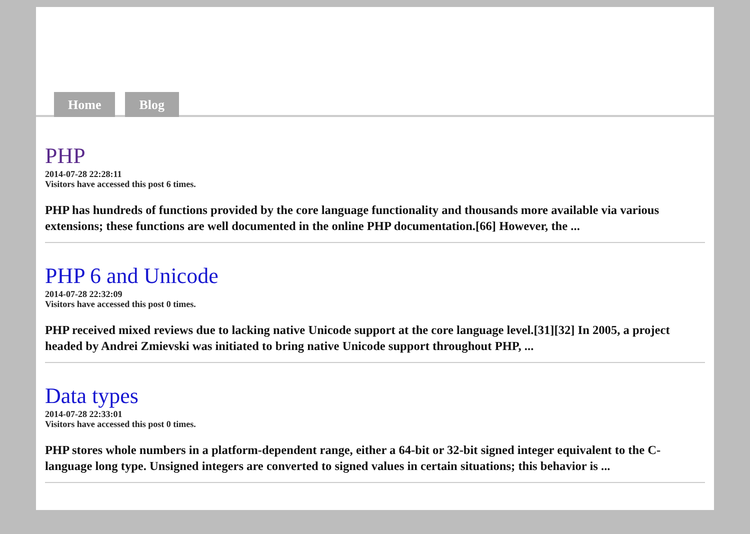 The image size is (750, 534). What do you see at coordinates (84, 294) in the screenshot?
I see `post-date: 2014-07-28 22:32:09` at bounding box center [84, 294].